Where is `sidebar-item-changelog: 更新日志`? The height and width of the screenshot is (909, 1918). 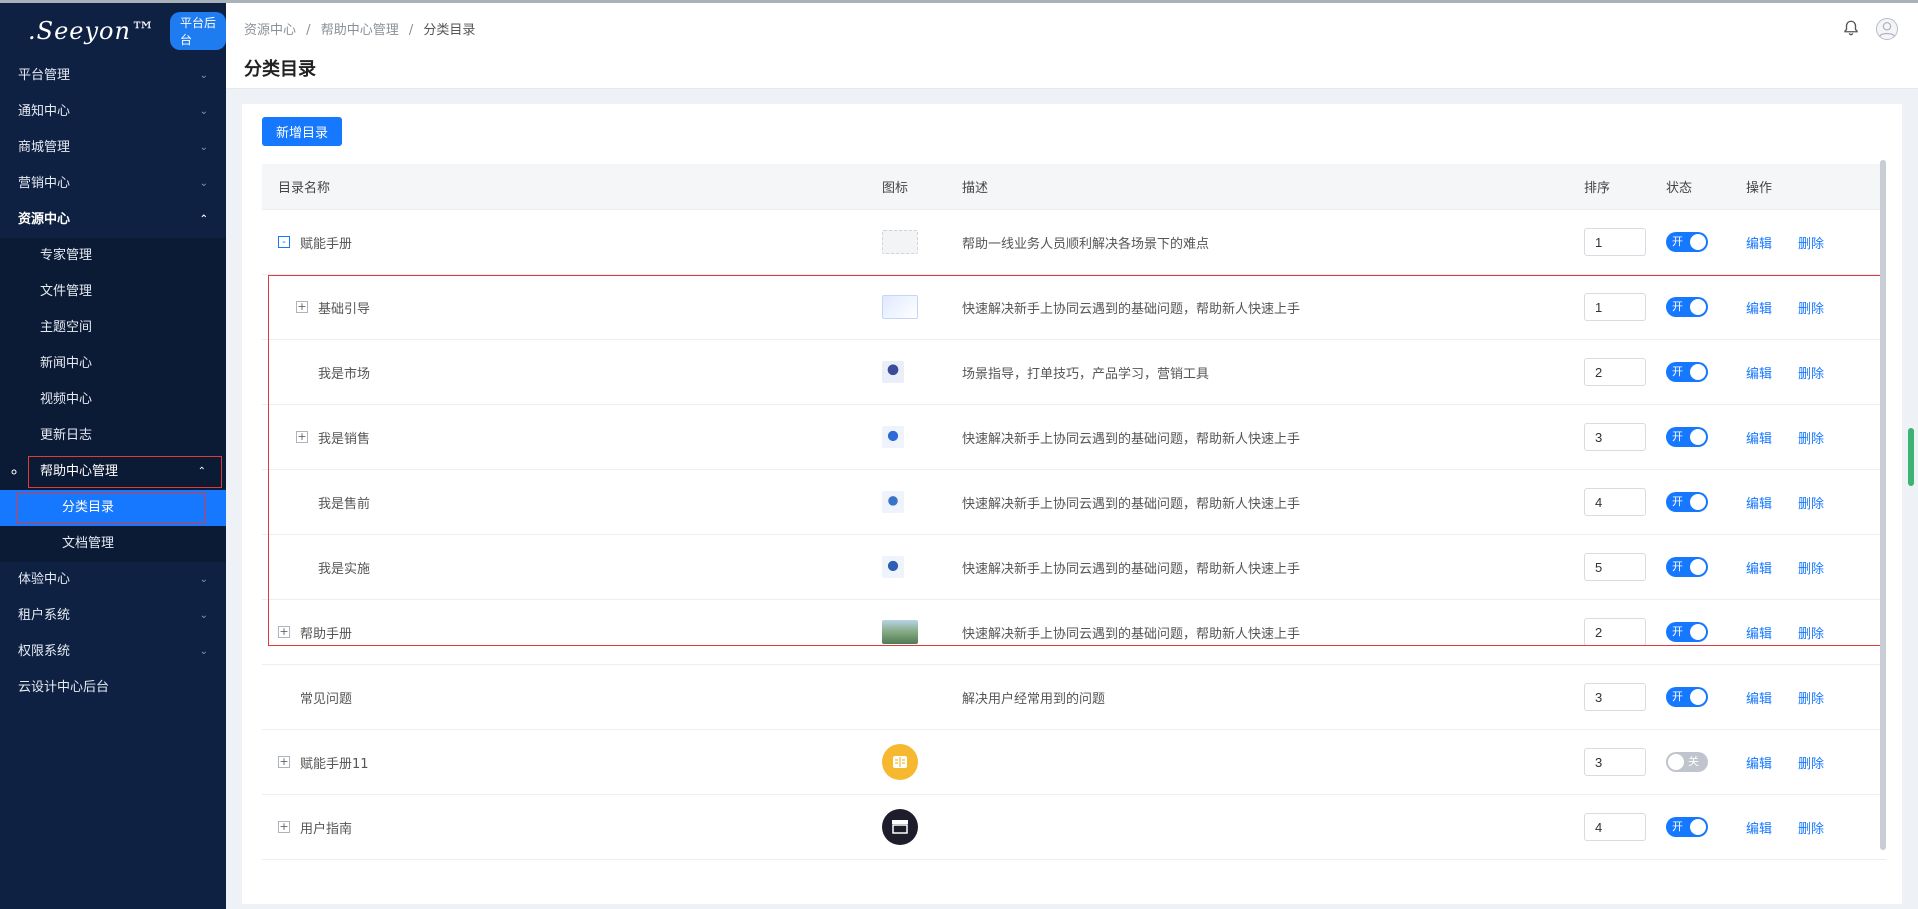
sidebar-item-changelog: 更新日志 is located at coordinates (113, 436).